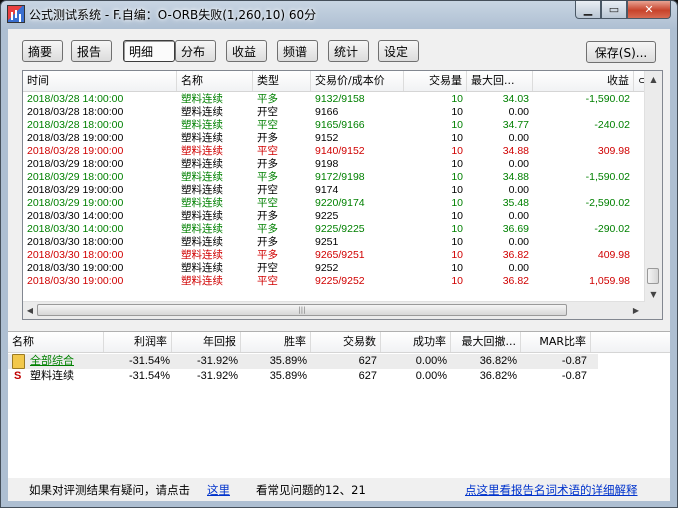  I want to click on scol-mar: MAR比率, so click(556, 342).